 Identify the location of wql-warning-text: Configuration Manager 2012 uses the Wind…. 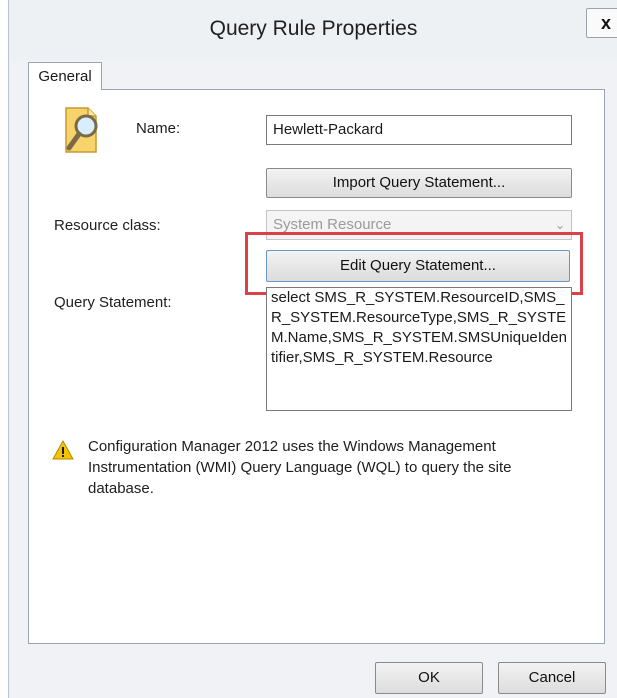
(300, 467).